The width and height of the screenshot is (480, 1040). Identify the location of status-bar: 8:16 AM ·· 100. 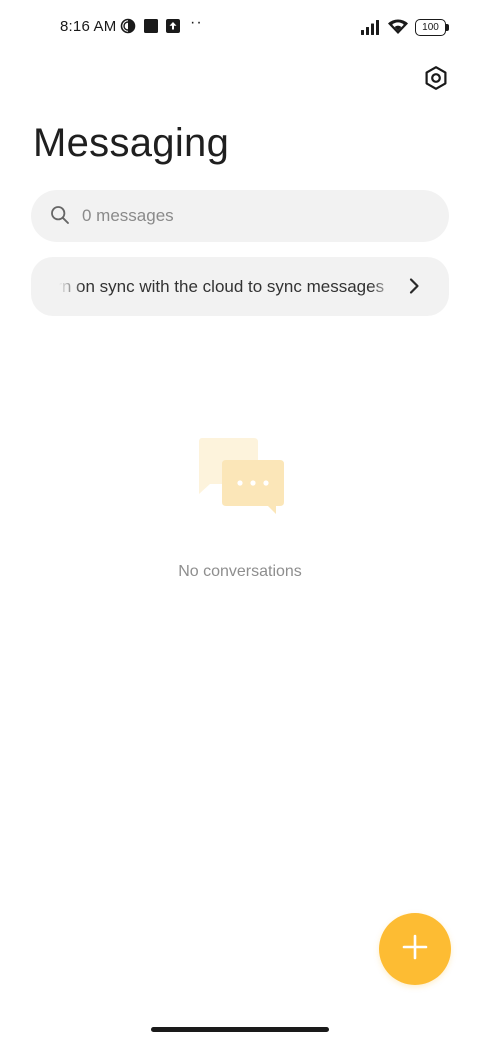
(240, 28).